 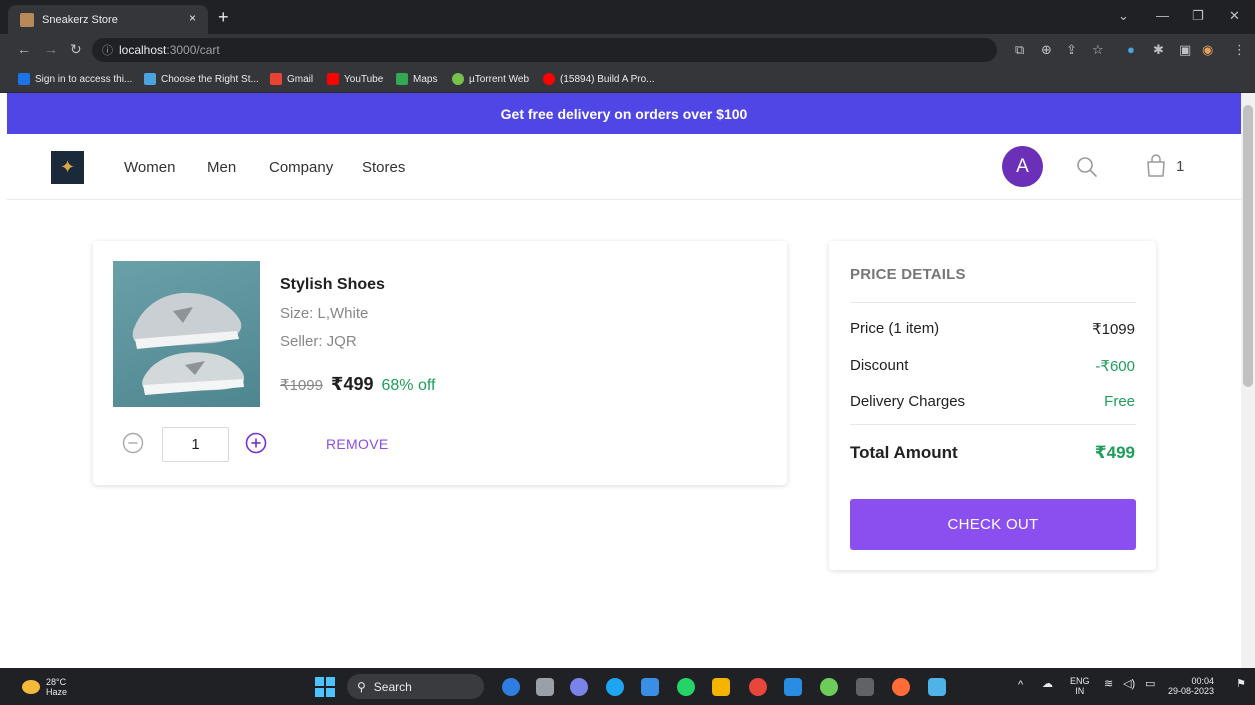 I want to click on battery-icon: ▭, so click(x=1150, y=684).